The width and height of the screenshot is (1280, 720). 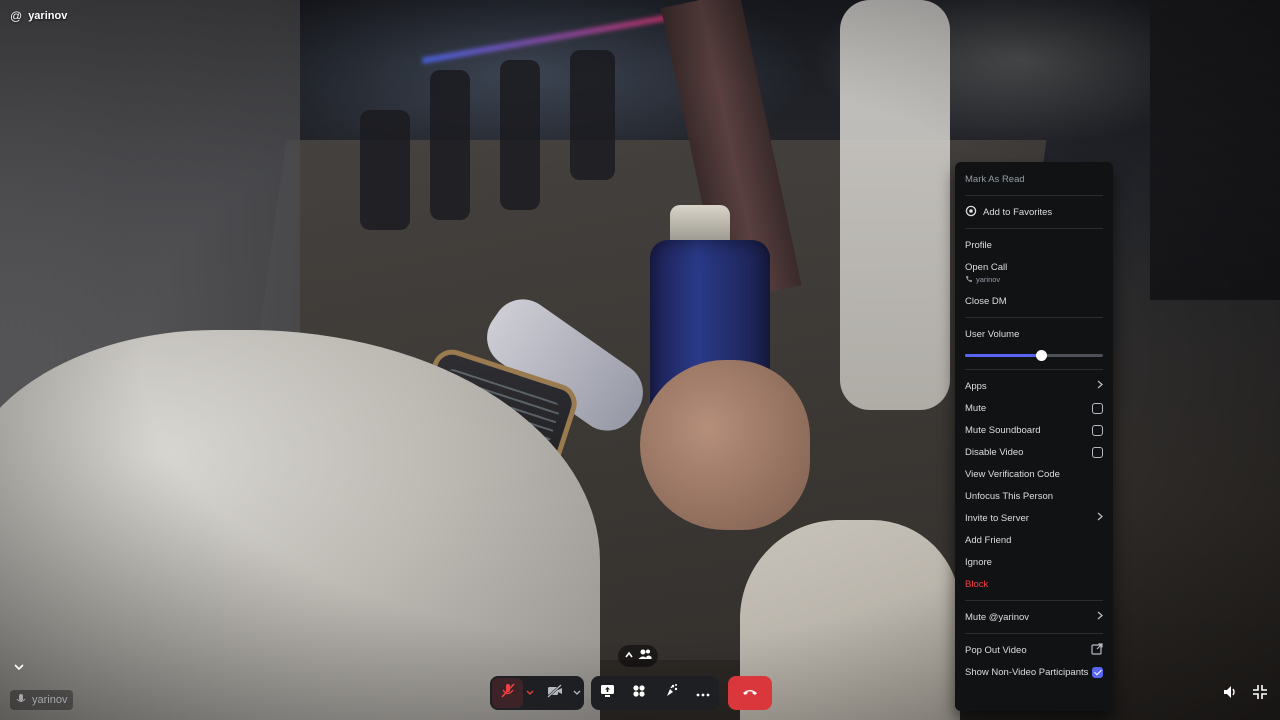 I want to click on menu-item-ignore: Ignore, so click(x=1034, y=562).